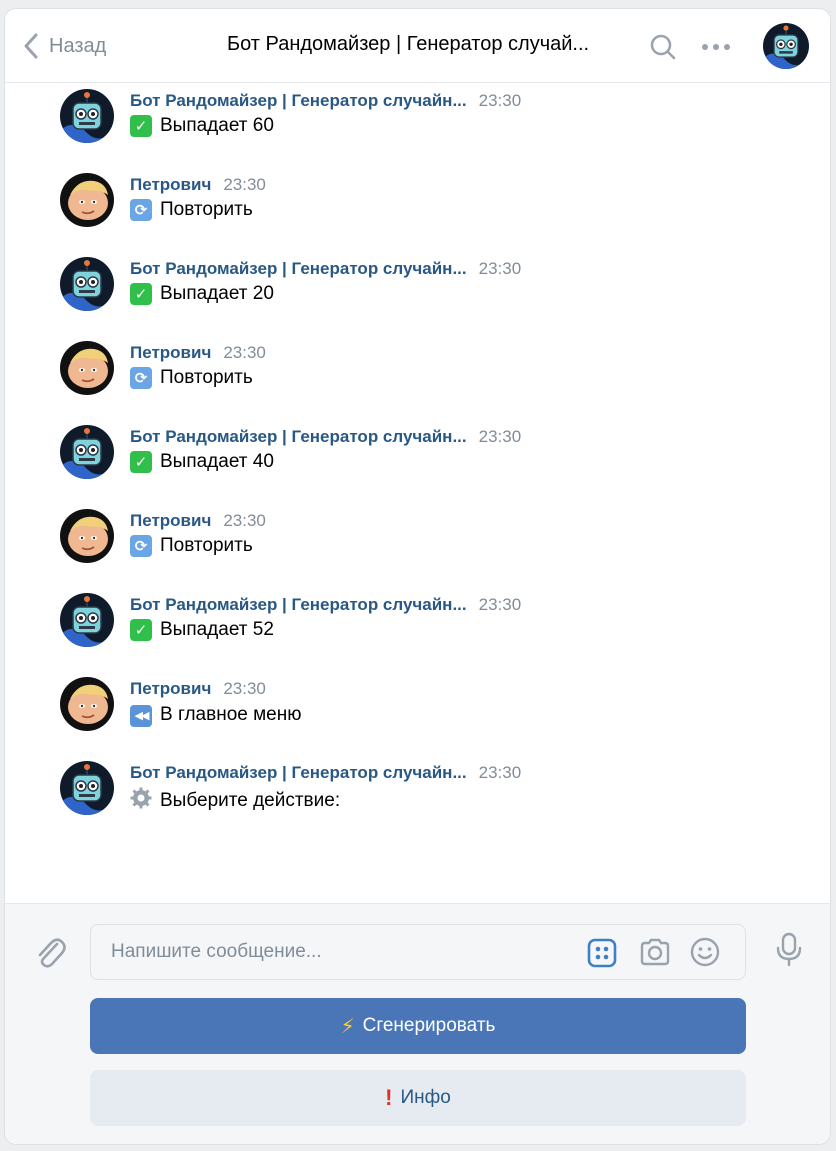 The width and height of the screenshot is (836, 1151). I want to click on info-button: ! Инфо, so click(418, 1098).